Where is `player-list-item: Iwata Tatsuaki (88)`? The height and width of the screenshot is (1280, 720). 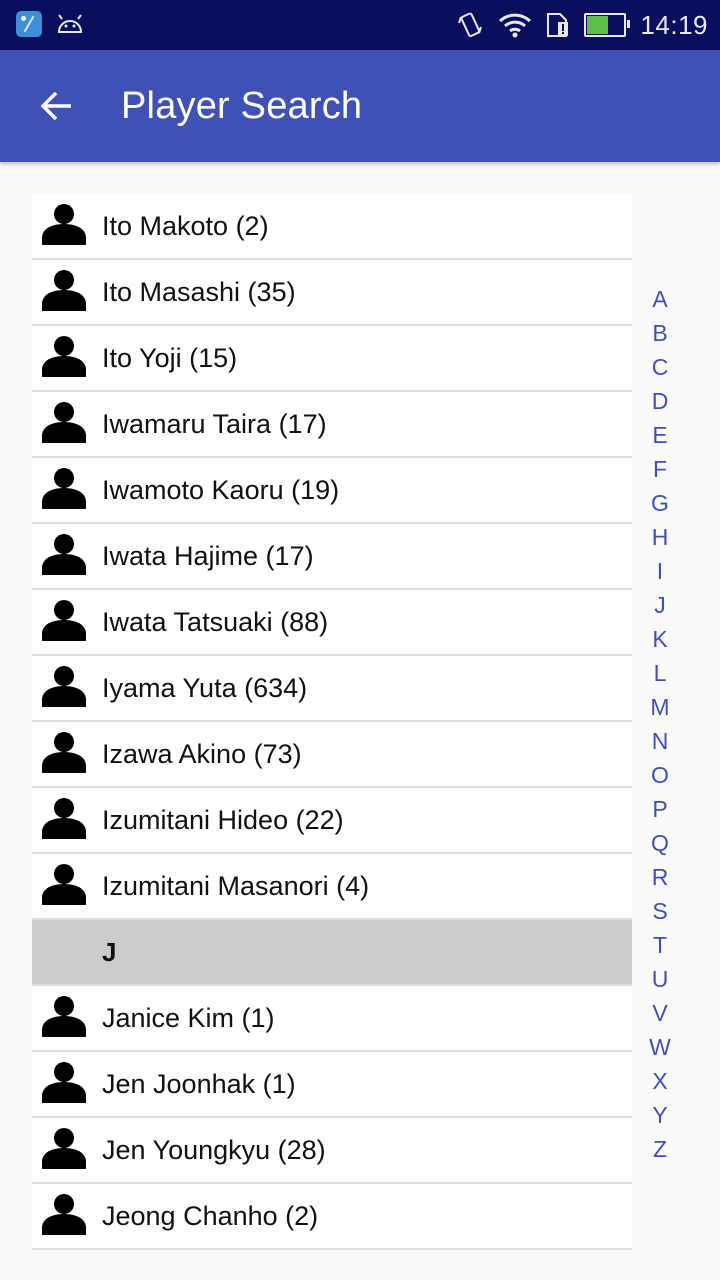 player-list-item: Iwata Tatsuaki (88) is located at coordinates (332, 623).